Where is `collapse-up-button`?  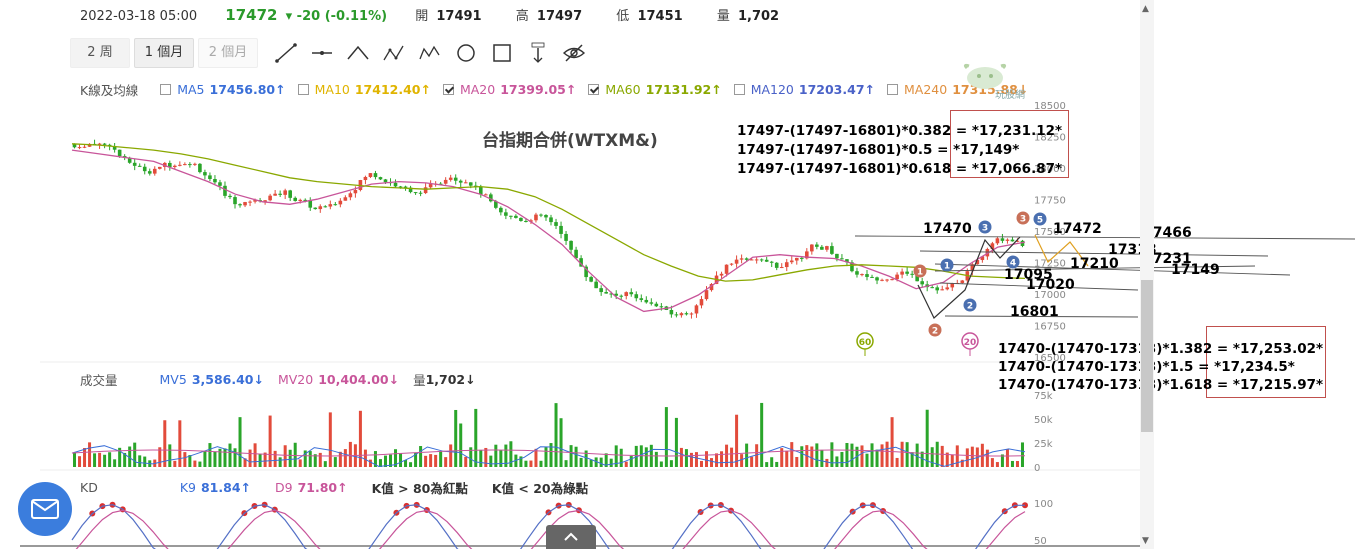
collapse-up-button is located at coordinates (571, 537).